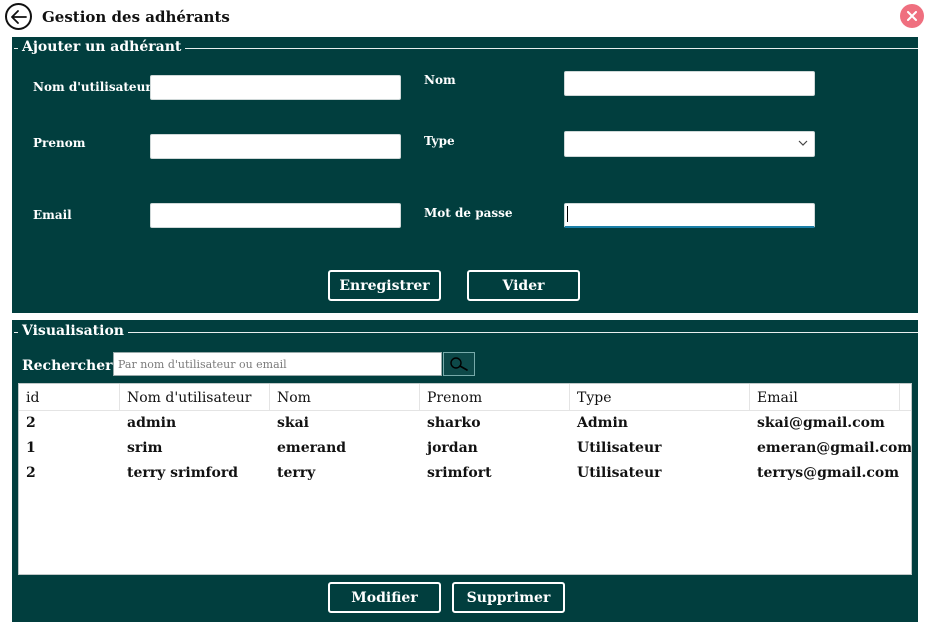 The image size is (930, 624). I want to click on title-bar: Gestion des adhérants, so click(465, 17).